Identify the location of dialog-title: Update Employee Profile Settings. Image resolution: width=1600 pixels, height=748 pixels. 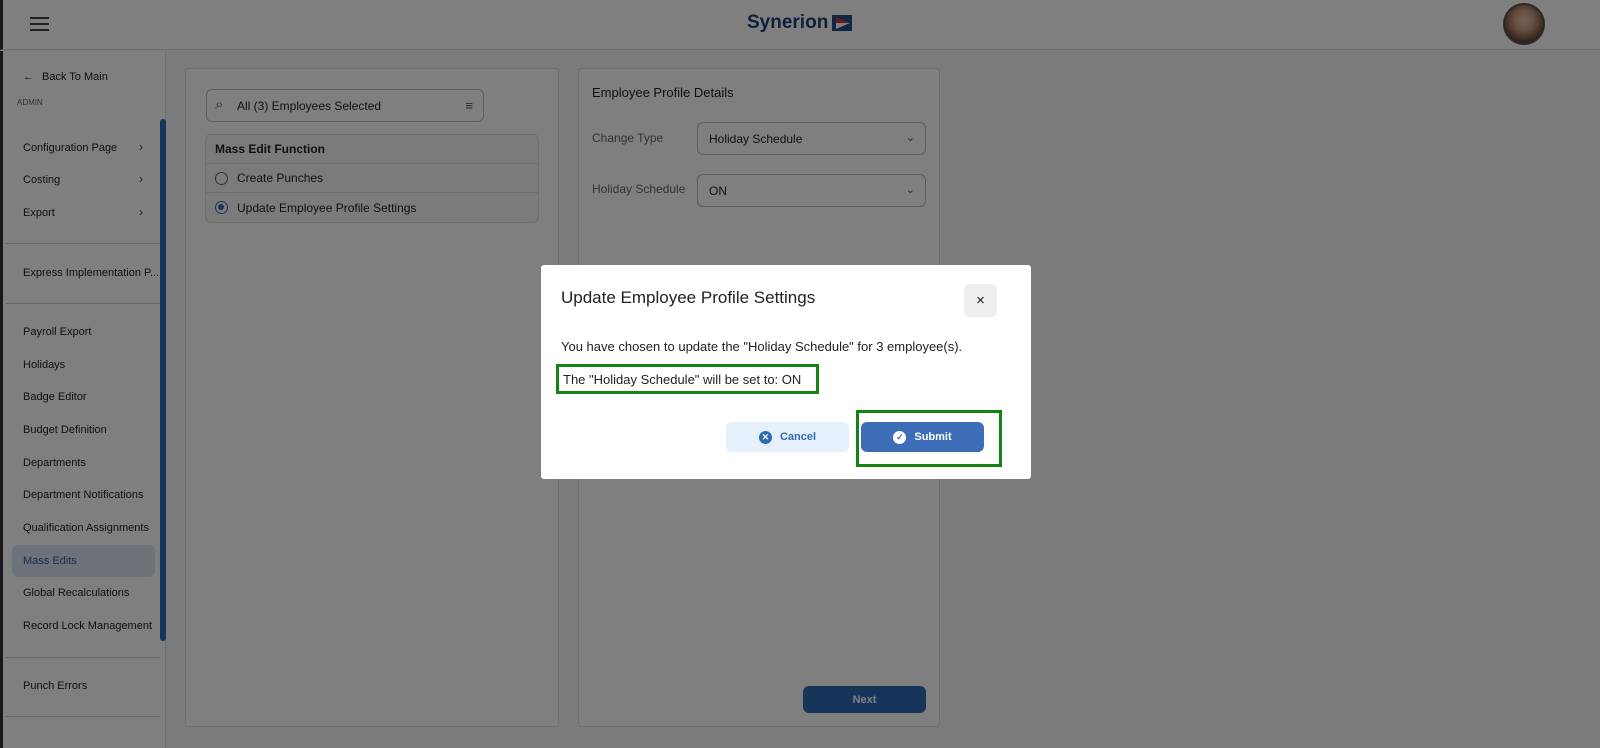
(688, 297).